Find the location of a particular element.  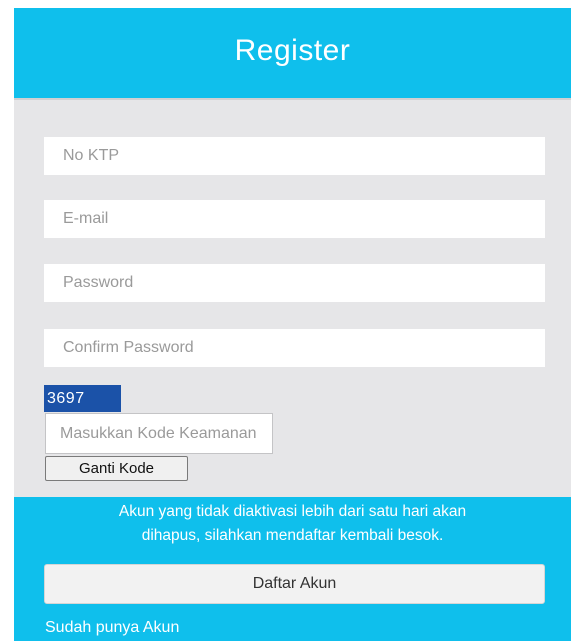

change-code-button: Ganti Kode is located at coordinates (116, 468).